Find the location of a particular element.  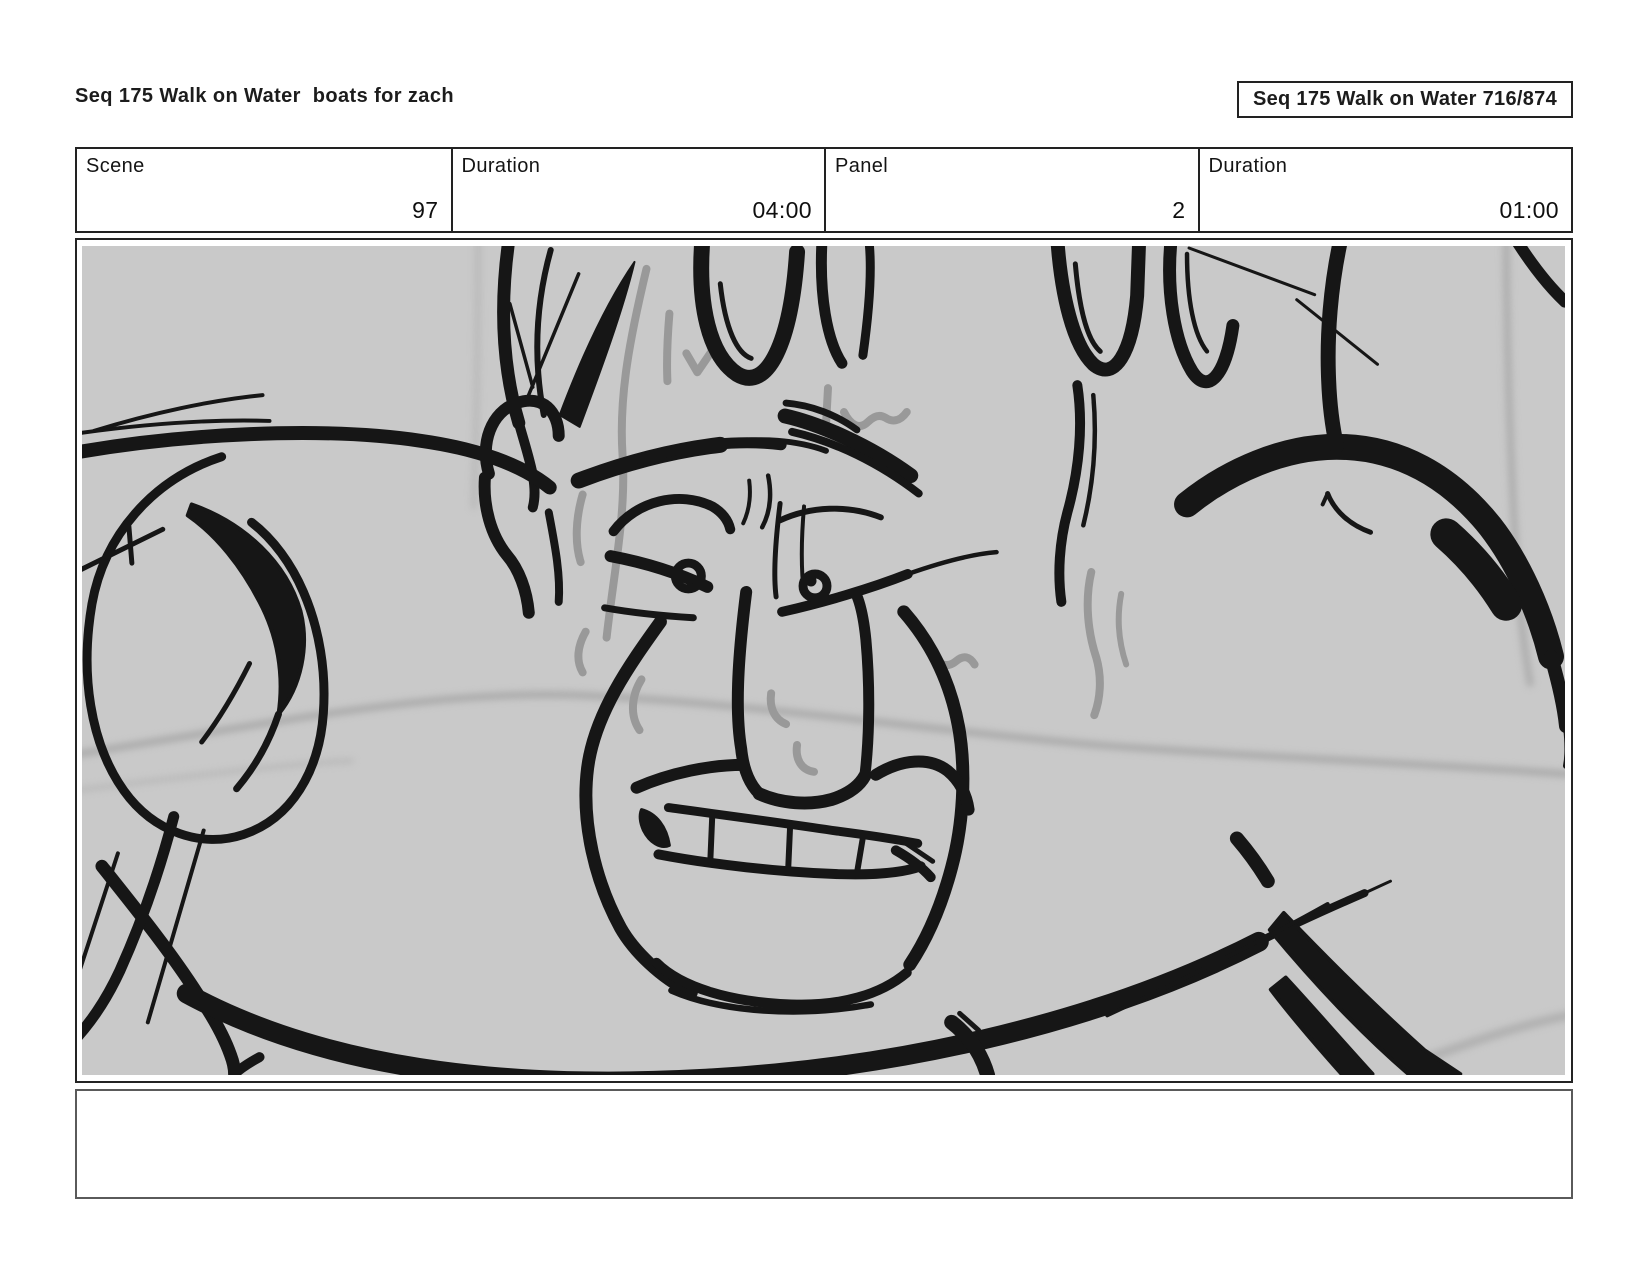

panel-duration-label: Duration is located at coordinates (1248, 166).